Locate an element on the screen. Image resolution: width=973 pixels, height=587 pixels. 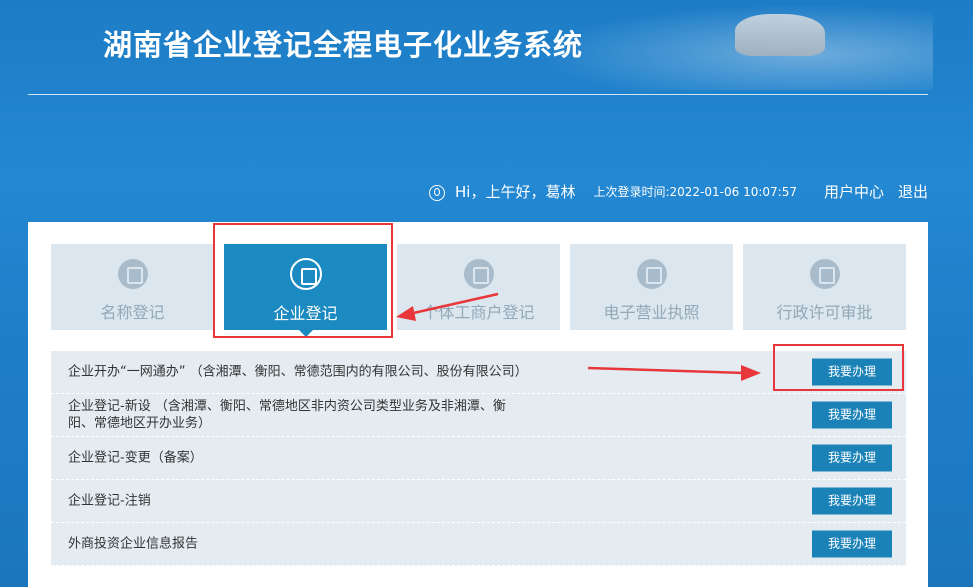
shop-icon is located at coordinates (478, 274).